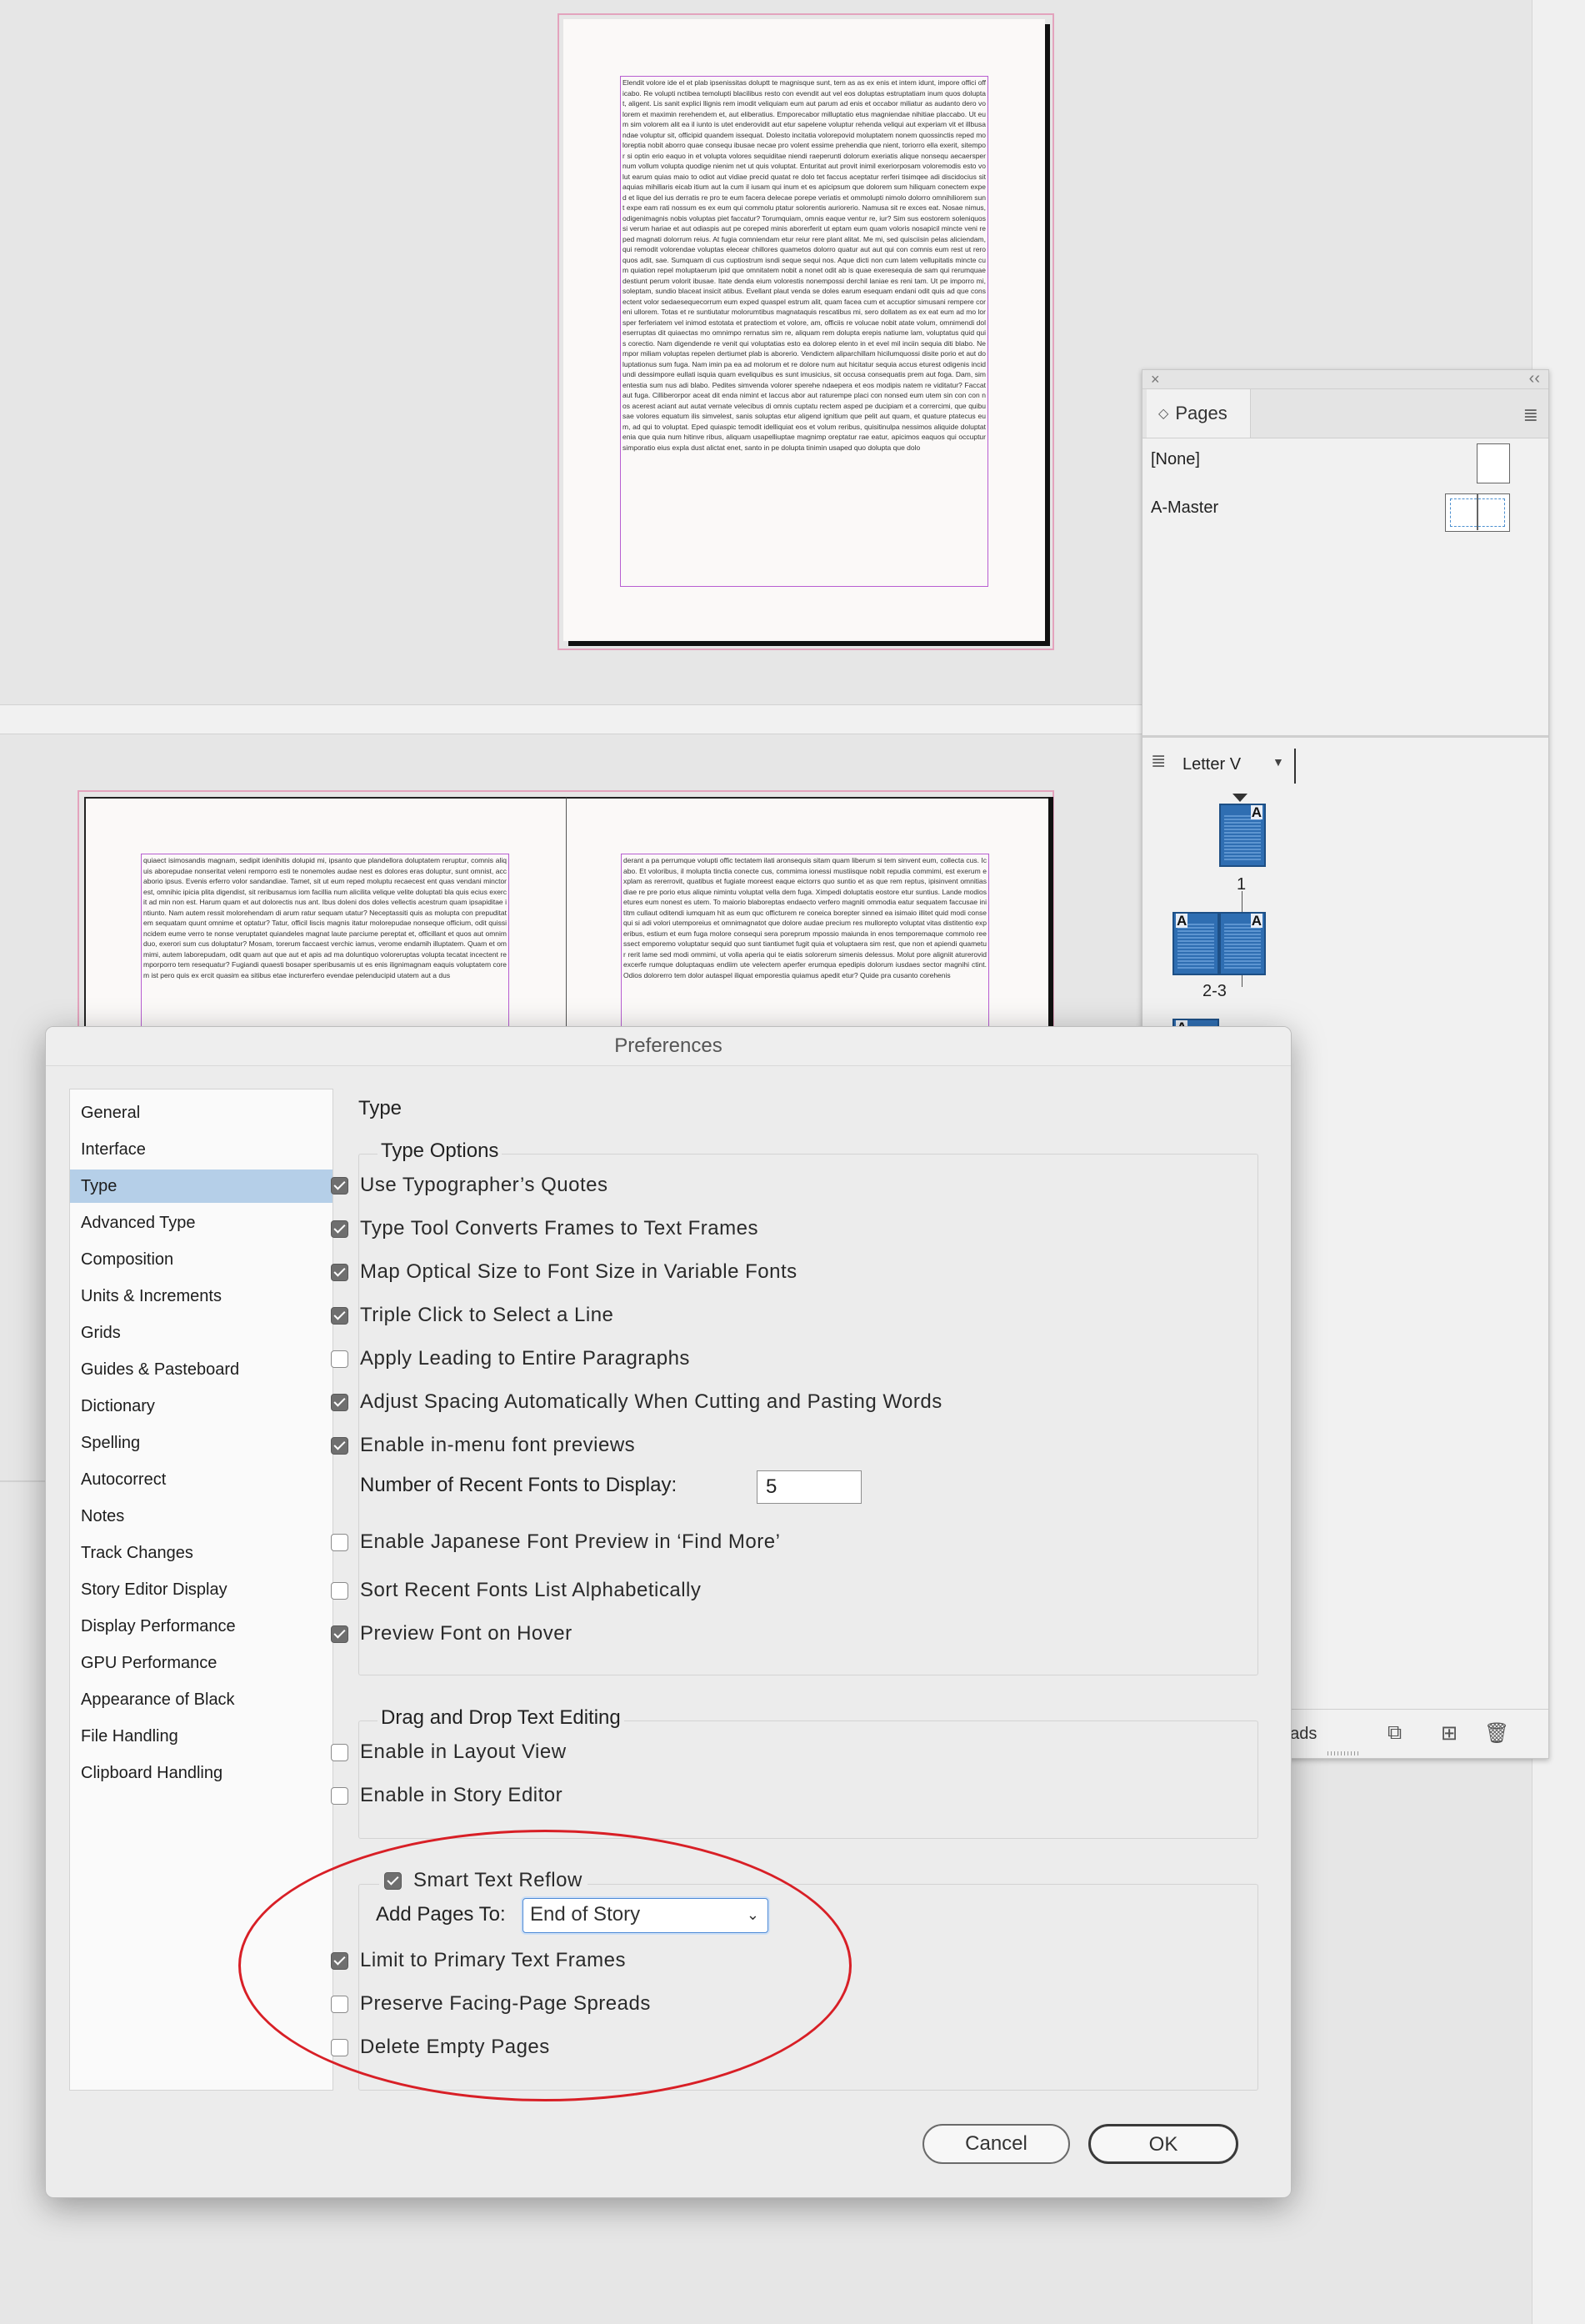 The width and height of the screenshot is (1585, 2324). What do you see at coordinates (201, 1407) in the screenshot?
I see `sidebar-item-dictionary: Dictionary` at bounding box center [201, 1407].